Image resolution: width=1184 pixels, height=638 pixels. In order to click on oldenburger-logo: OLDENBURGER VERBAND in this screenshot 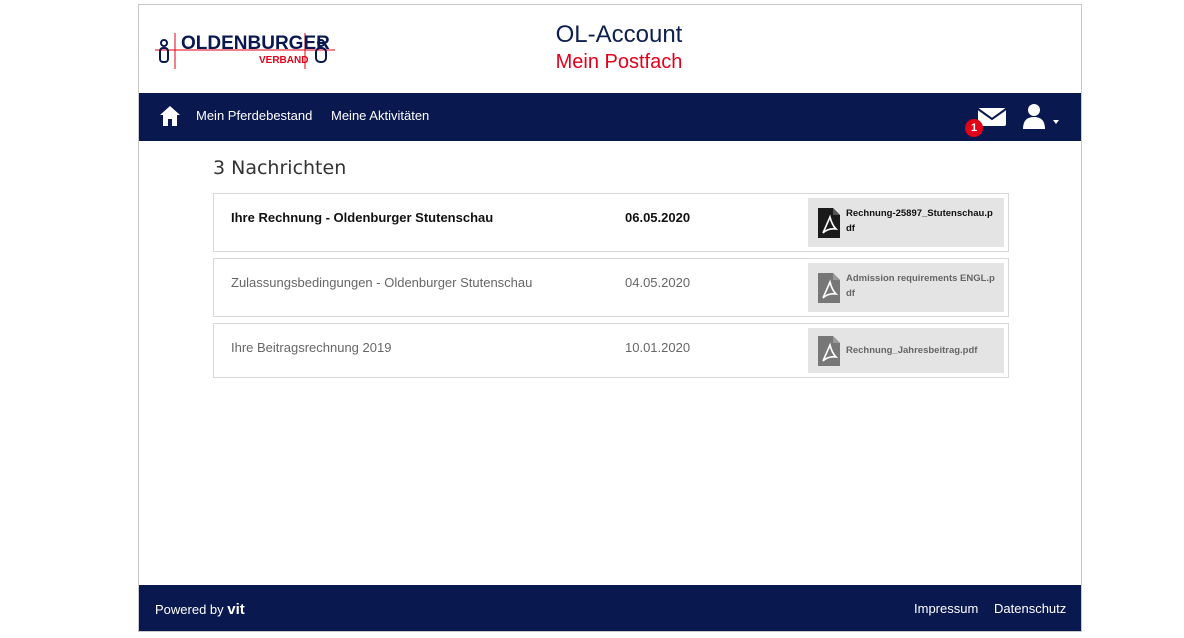, I will do `click(245, 51)`.